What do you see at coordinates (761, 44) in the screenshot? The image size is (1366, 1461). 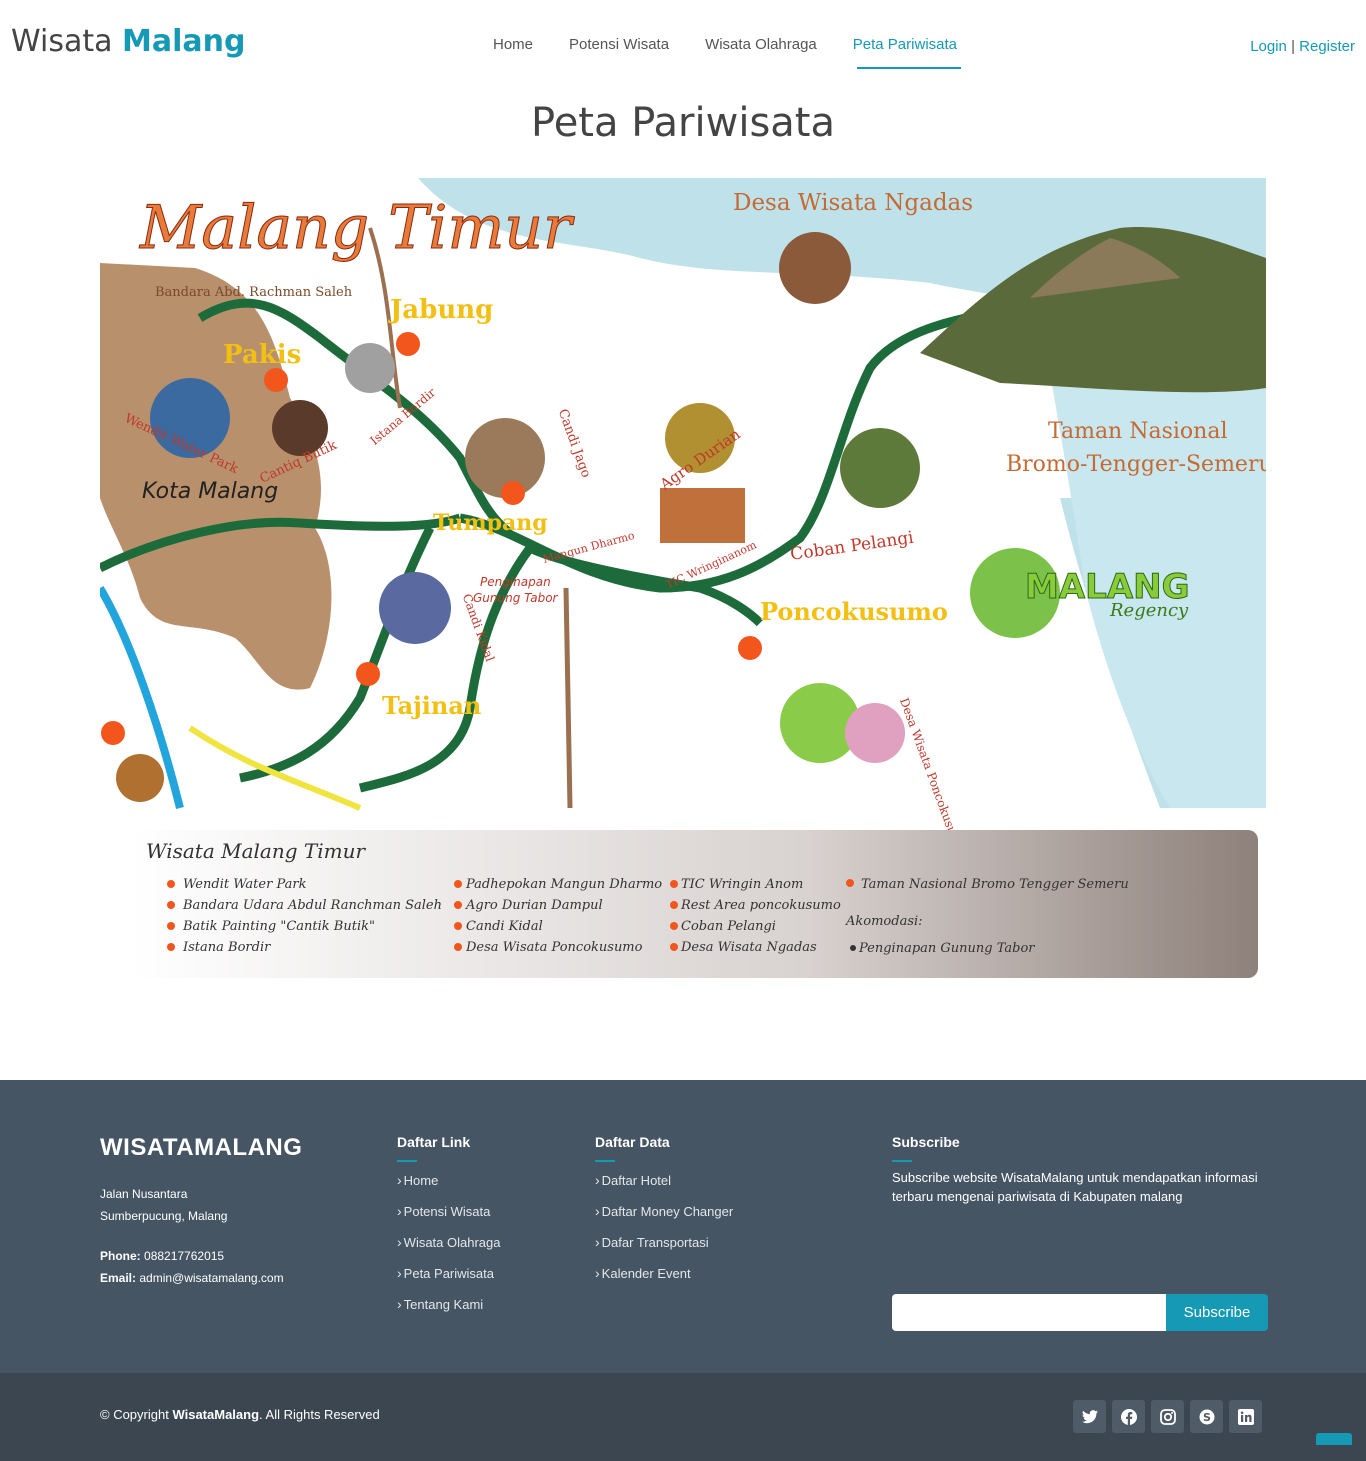 I see `nav-wisata-olahraga: Wisata Olahraga` at bounding box center [761, 44].